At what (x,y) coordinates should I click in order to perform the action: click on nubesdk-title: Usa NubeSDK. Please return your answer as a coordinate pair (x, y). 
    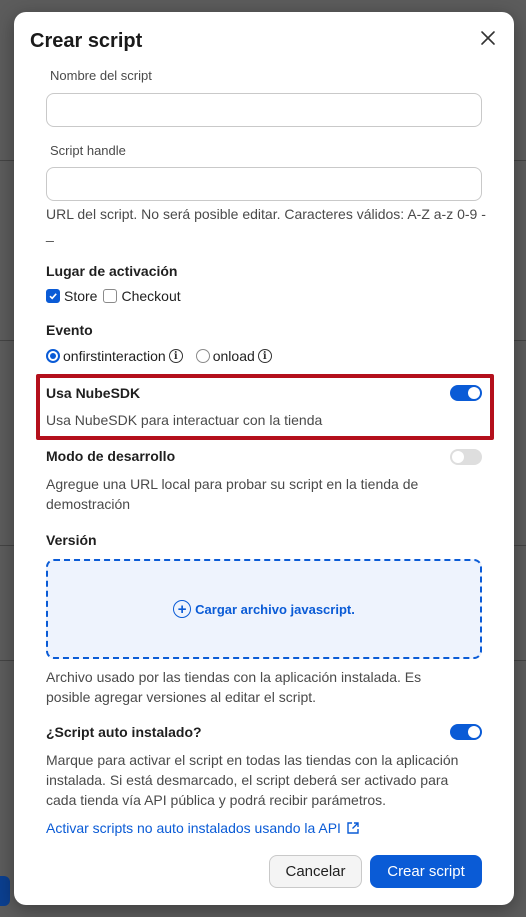
    Looking at the image, I should click on (93, 393).